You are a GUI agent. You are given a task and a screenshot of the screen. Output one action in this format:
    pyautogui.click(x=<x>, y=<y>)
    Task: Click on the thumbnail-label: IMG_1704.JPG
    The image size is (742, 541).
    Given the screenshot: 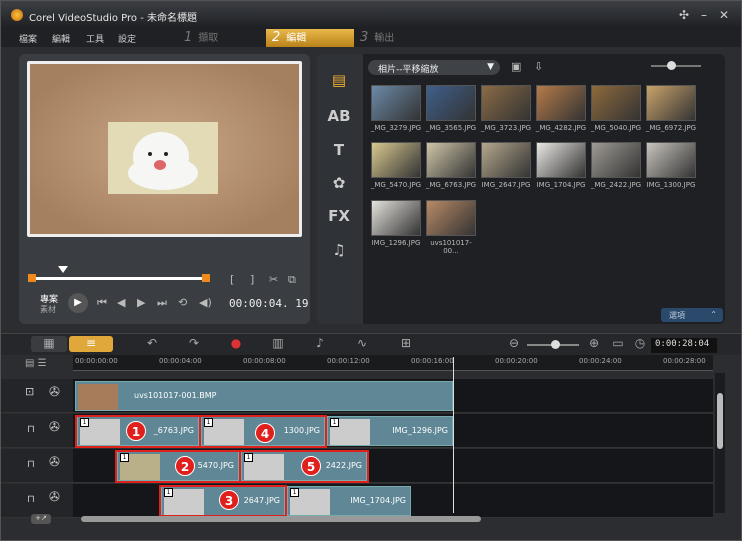 What is the action you would take?
    pyautogui.click(x=561, y=185)
    